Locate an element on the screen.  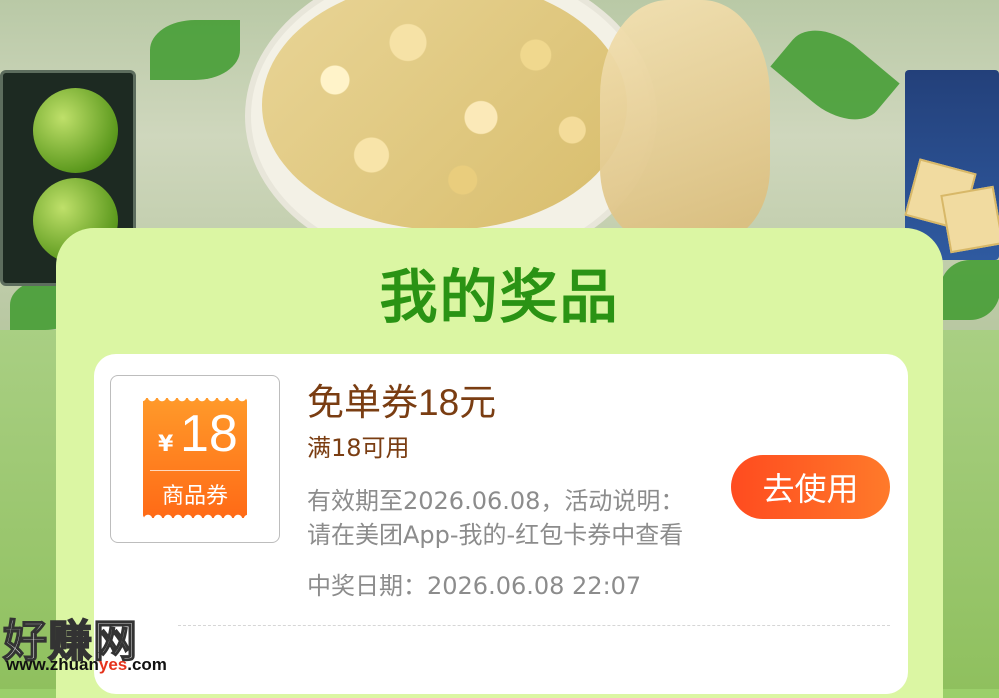
watermark-url-prefix: www.zhuan is located at coordinates (52, 664).